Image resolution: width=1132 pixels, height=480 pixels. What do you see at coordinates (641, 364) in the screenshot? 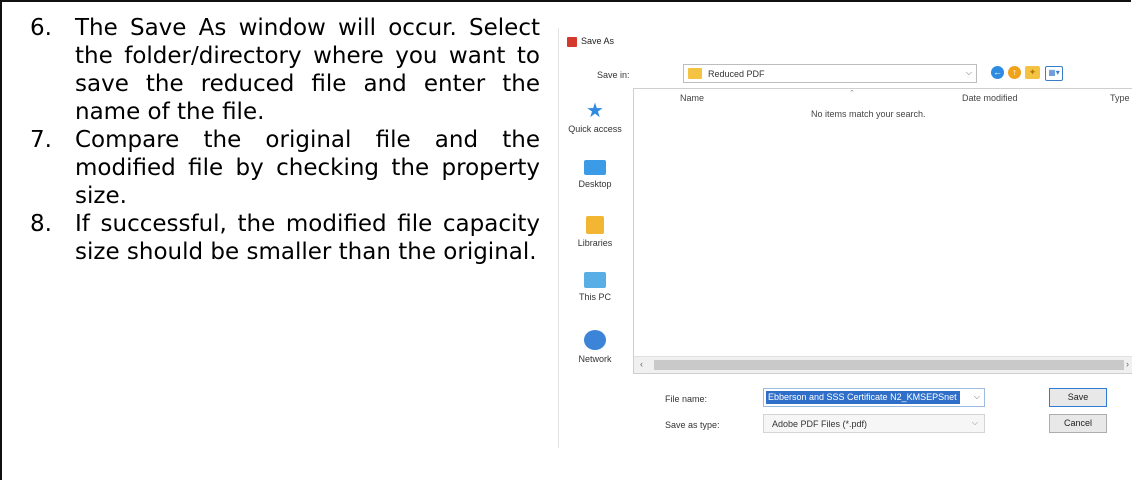
I see `scroll-left-icon: ‹` at bounding box center [641, 364].